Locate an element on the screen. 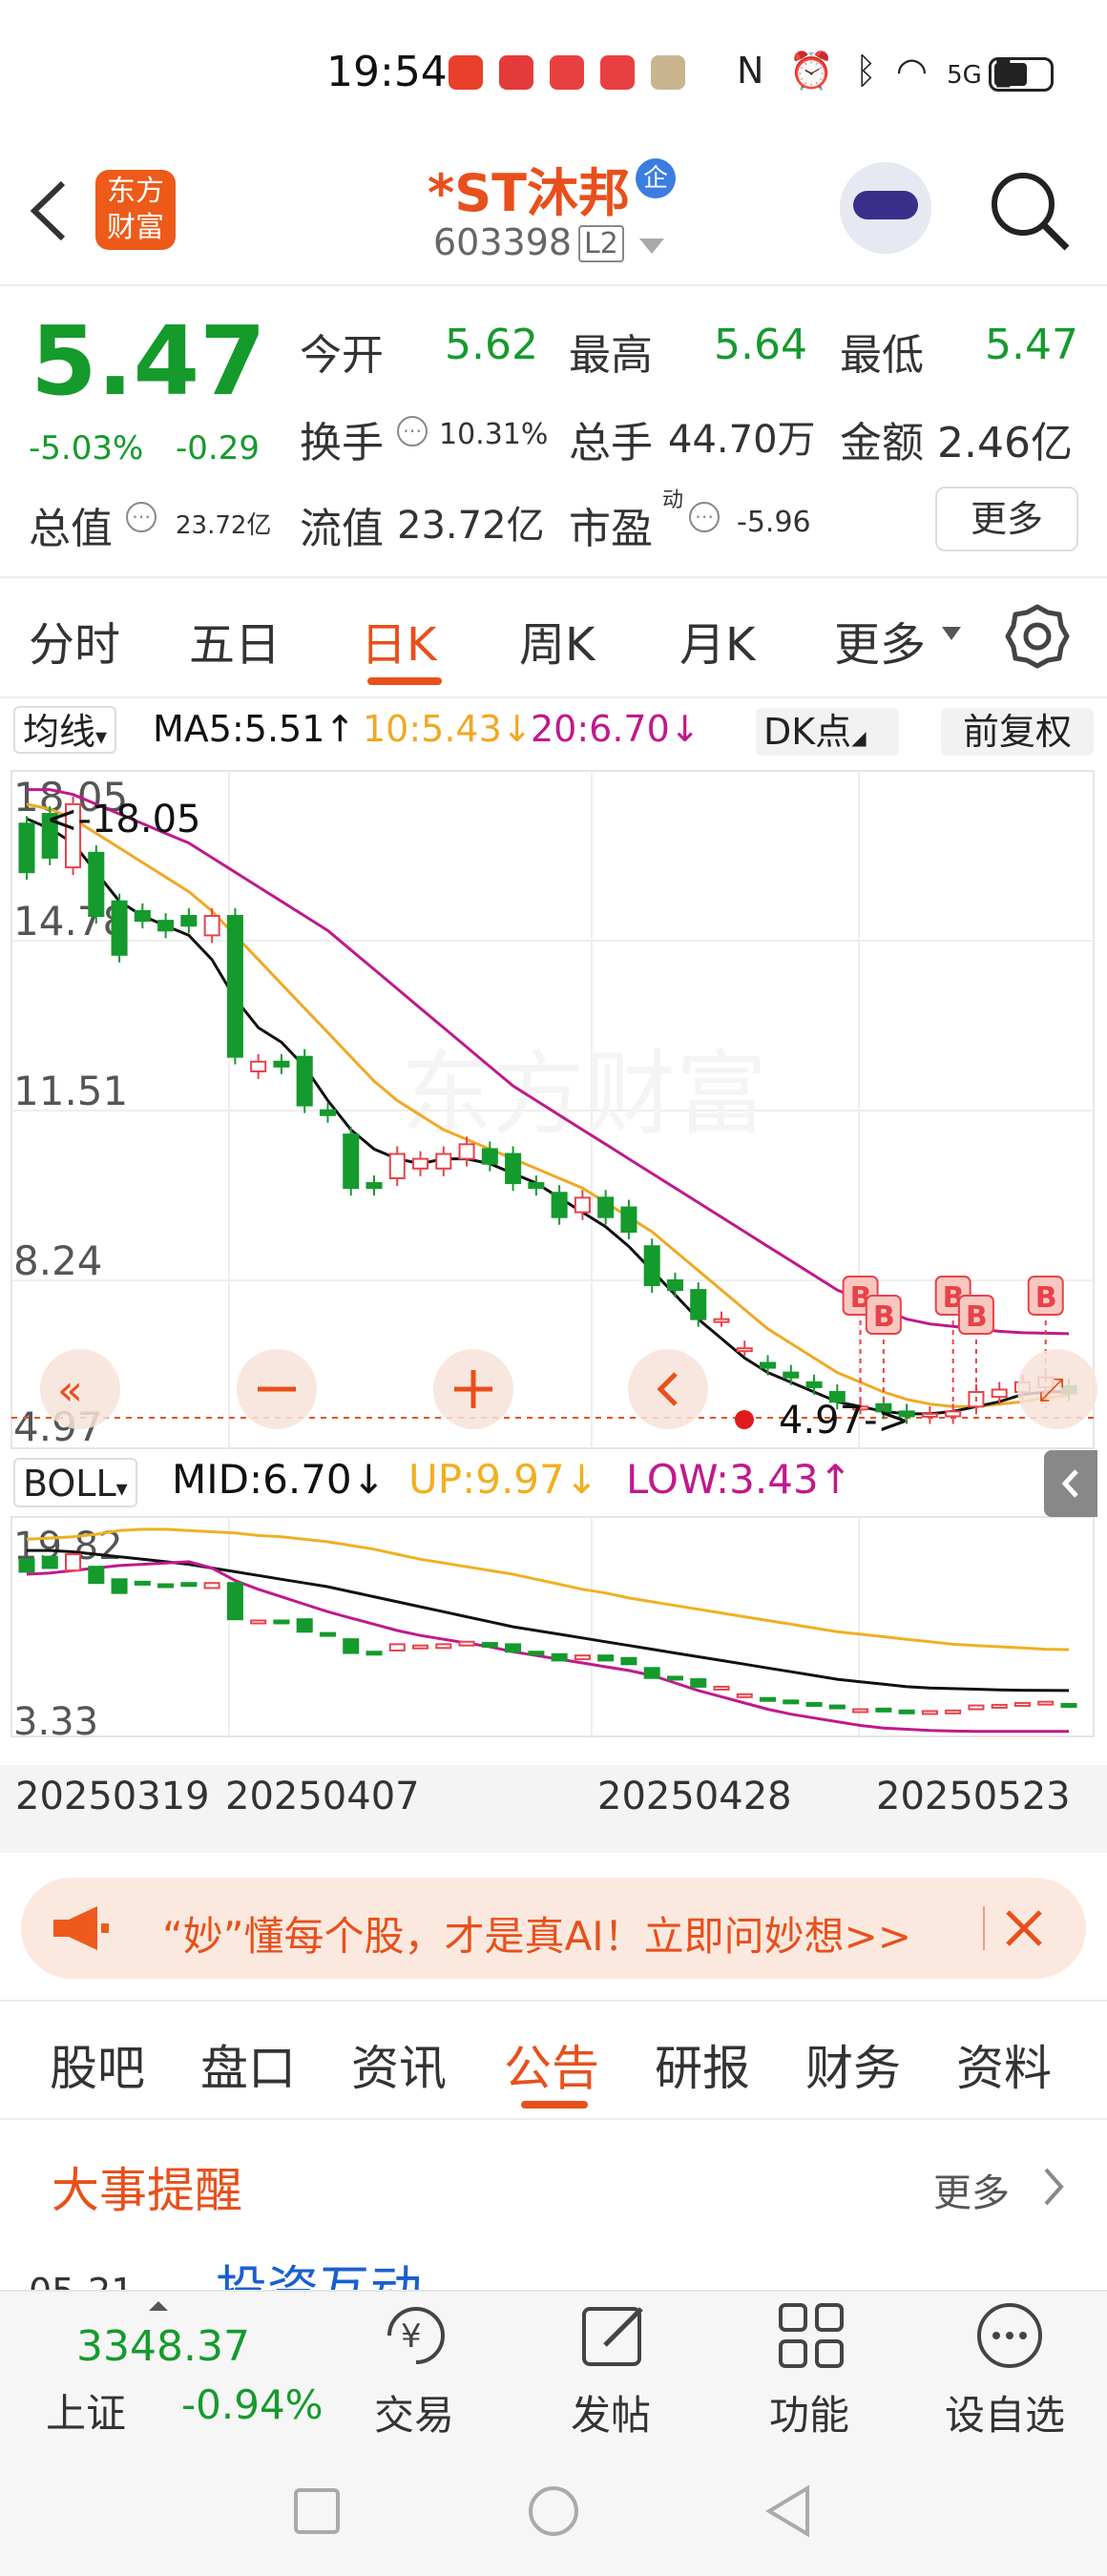 Image resolution: width=1107 pixels, height=2576 pixels. max-price-marker: <-18.05 is located at coordinates (123, 819).